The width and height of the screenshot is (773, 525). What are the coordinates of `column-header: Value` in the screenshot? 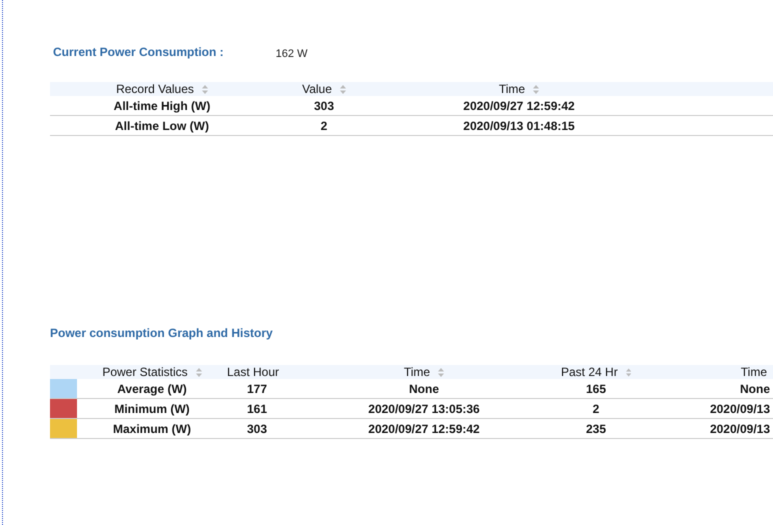 It's located at (317, 89).